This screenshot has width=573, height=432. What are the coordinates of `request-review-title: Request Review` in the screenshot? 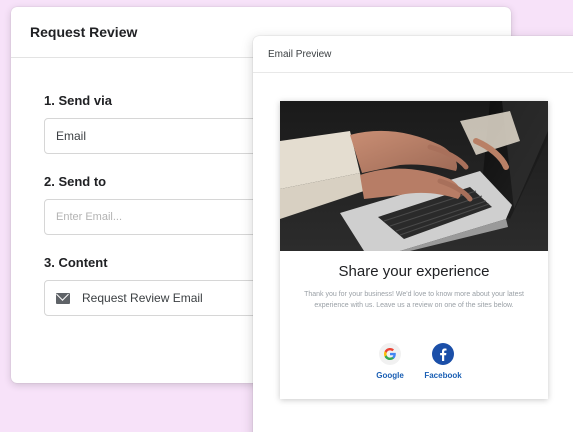 It's located at (84, 32).